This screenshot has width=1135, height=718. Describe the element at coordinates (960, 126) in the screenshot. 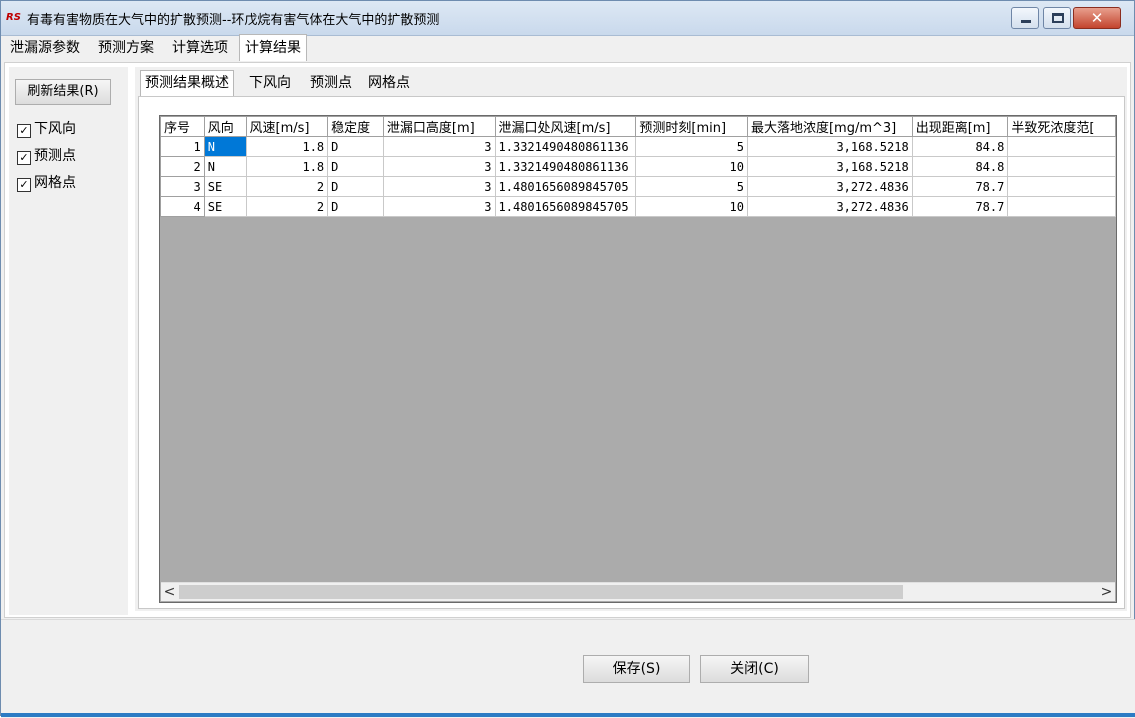

I see `col-header: 出现距离[m]` at that location.